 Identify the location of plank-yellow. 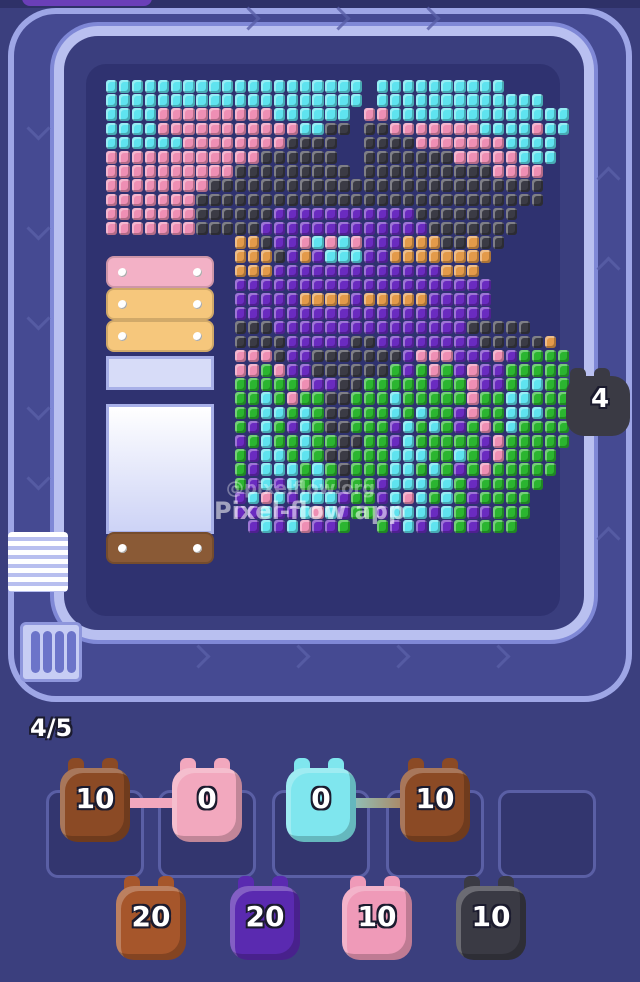
(160, 304).